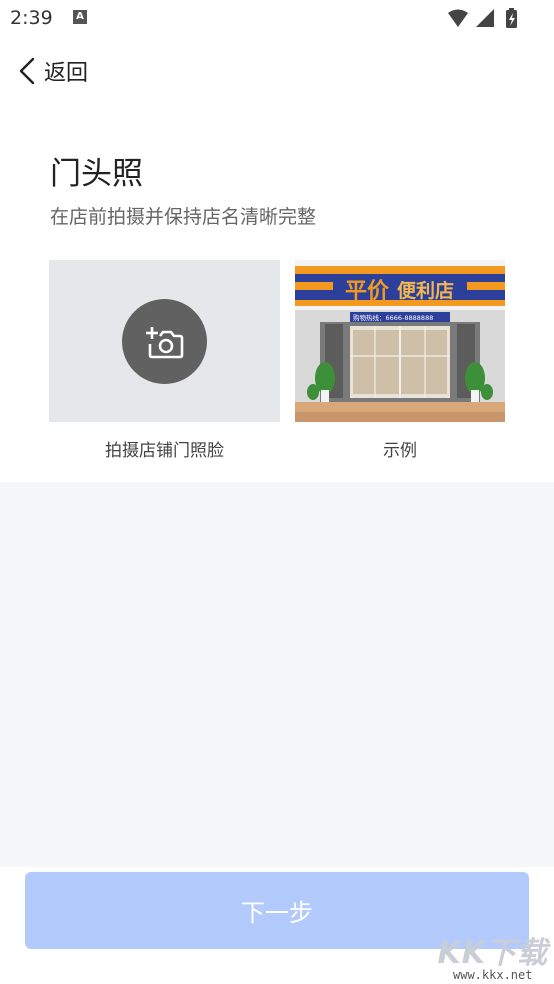 Image resolution: width=554 pixels, height=984 pixels. I want to click on watermark: KK下载 www.kkx.net, so click(493, 955).